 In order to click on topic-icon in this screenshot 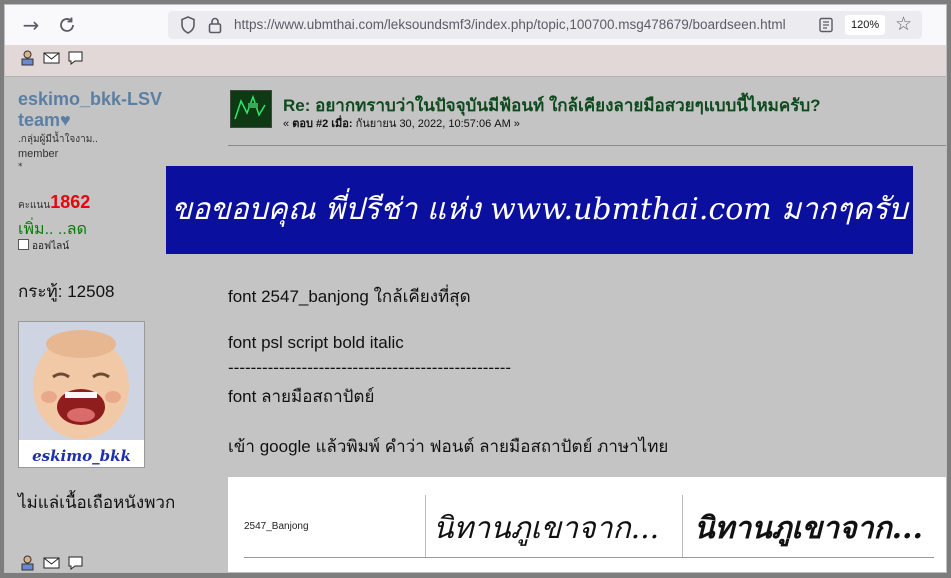, I will do `click(251, 109)`.